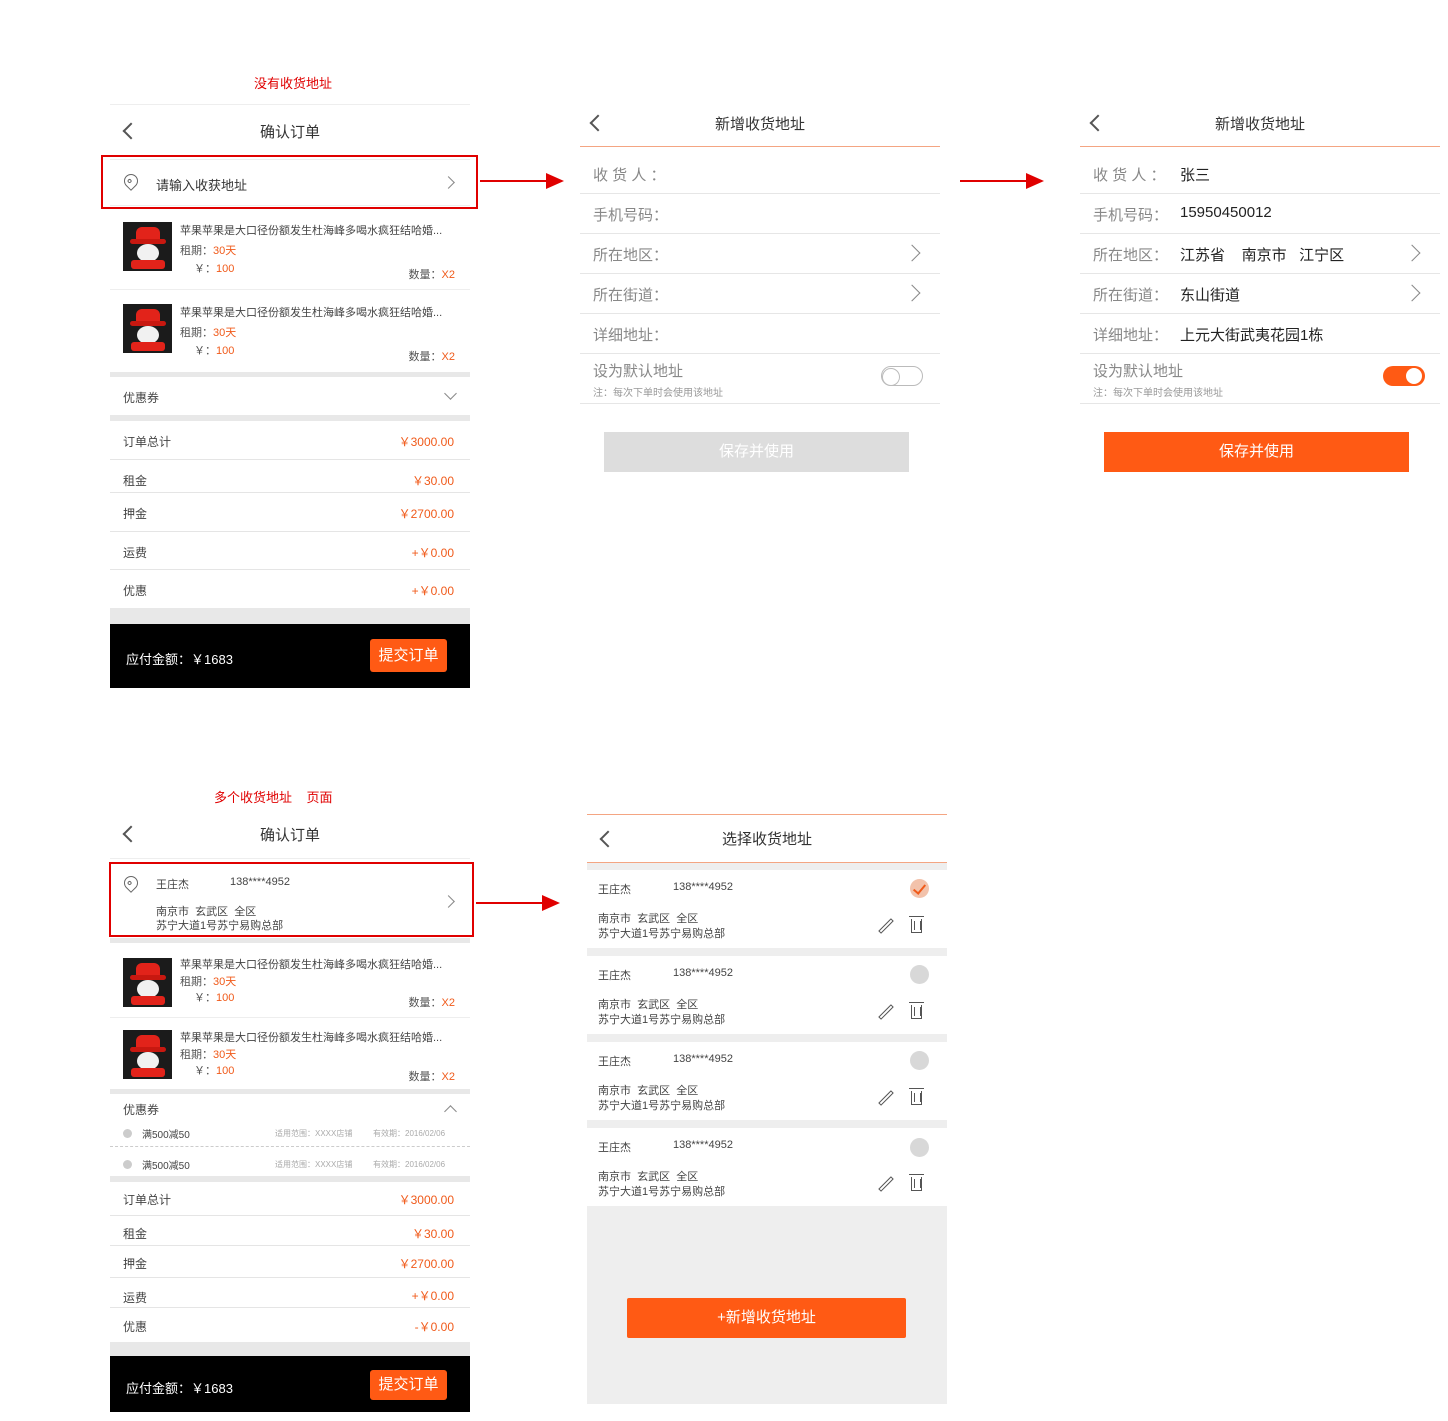 This screenshot has height=1421, width=1448. I want to click on summary-row-rent: 租金 ￥30.00, so click(290, 1231).